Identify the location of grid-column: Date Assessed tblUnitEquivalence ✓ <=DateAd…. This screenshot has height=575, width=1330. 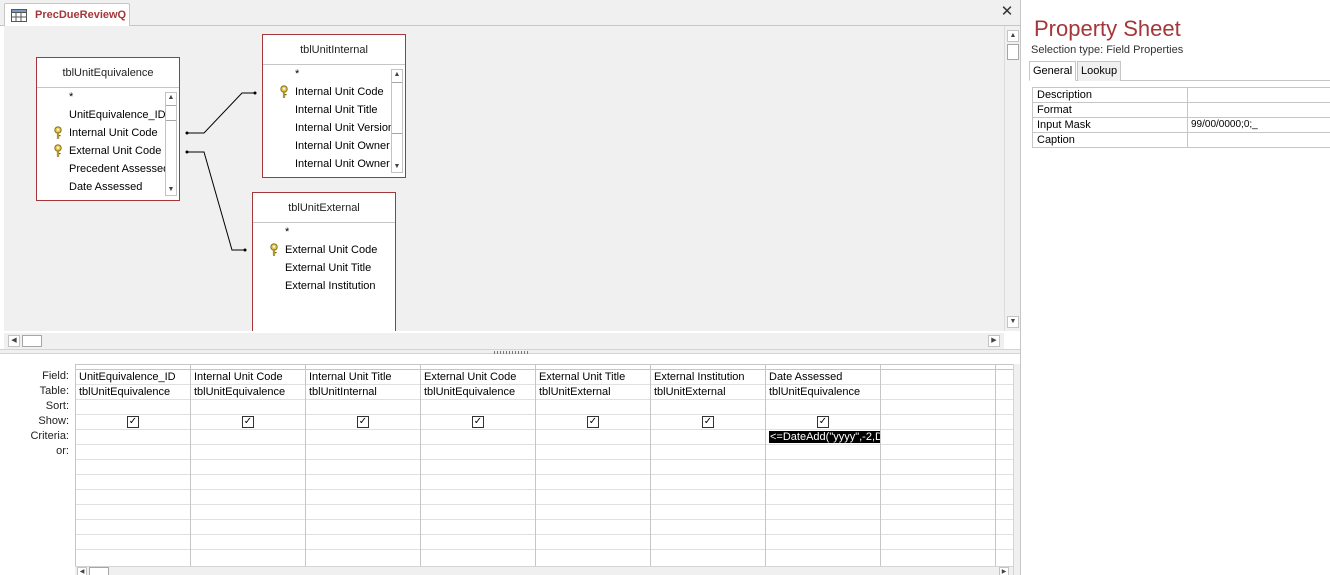
(823, 465).